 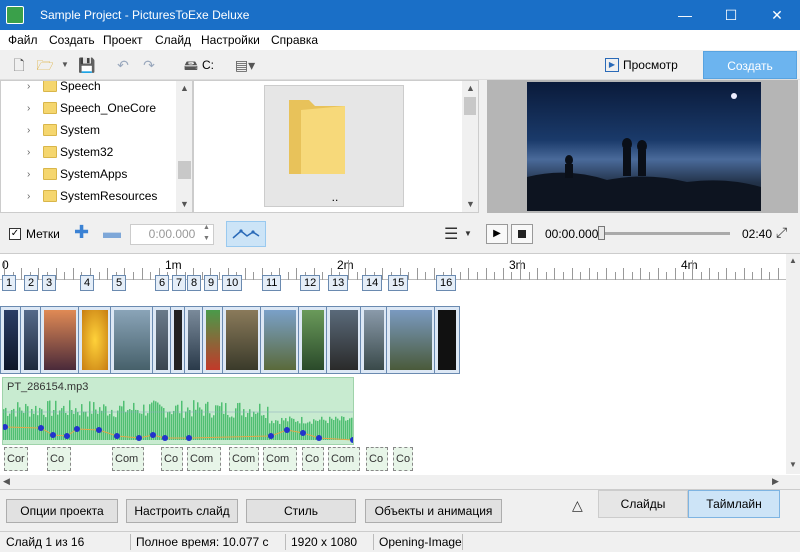 I want to click on slide-number: 4, so click(x=87, y=283).